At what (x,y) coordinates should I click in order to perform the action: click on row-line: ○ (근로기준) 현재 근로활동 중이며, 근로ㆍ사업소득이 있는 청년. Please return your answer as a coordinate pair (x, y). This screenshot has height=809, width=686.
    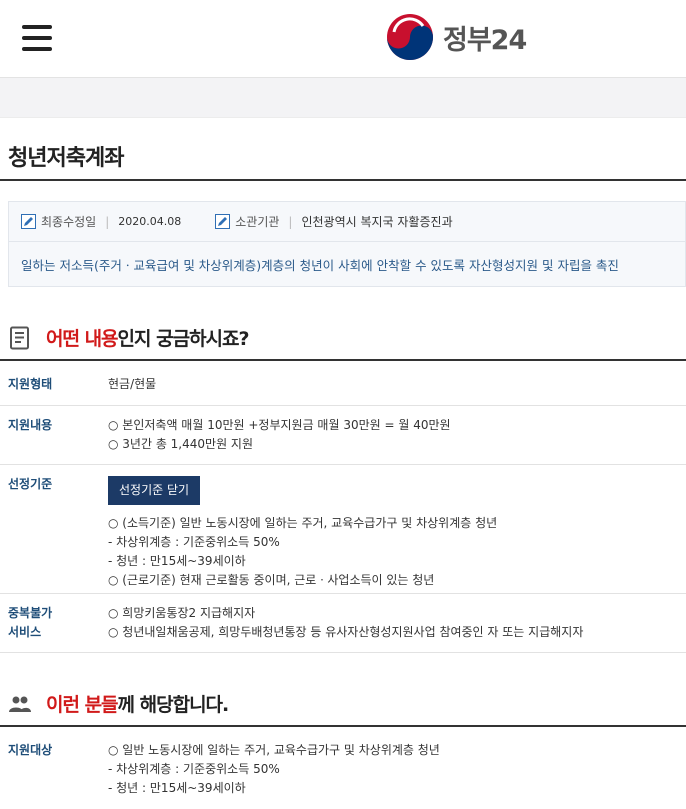
    Looking at the image, I should click on (271, 580).